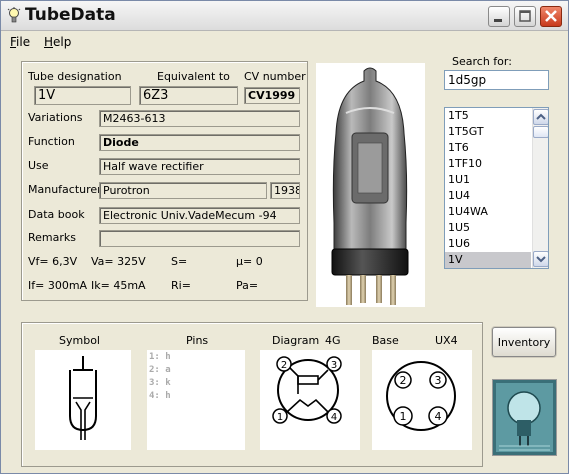 This screenshot has height=474, width=569. What do you see at coordinates (488, 244) in the screenshot?
I see `list-item: 1U6` at bounding box center [488, 244].